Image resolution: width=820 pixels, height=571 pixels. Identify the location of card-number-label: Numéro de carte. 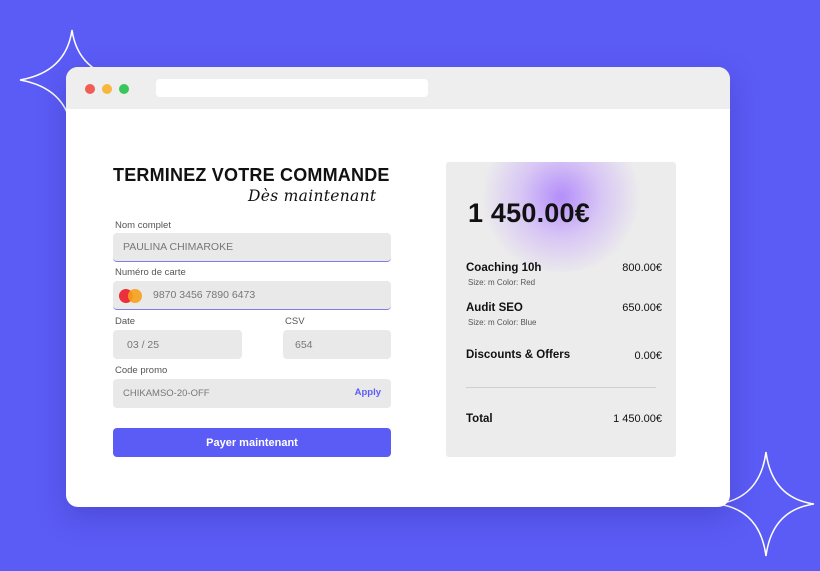
(150, 272).